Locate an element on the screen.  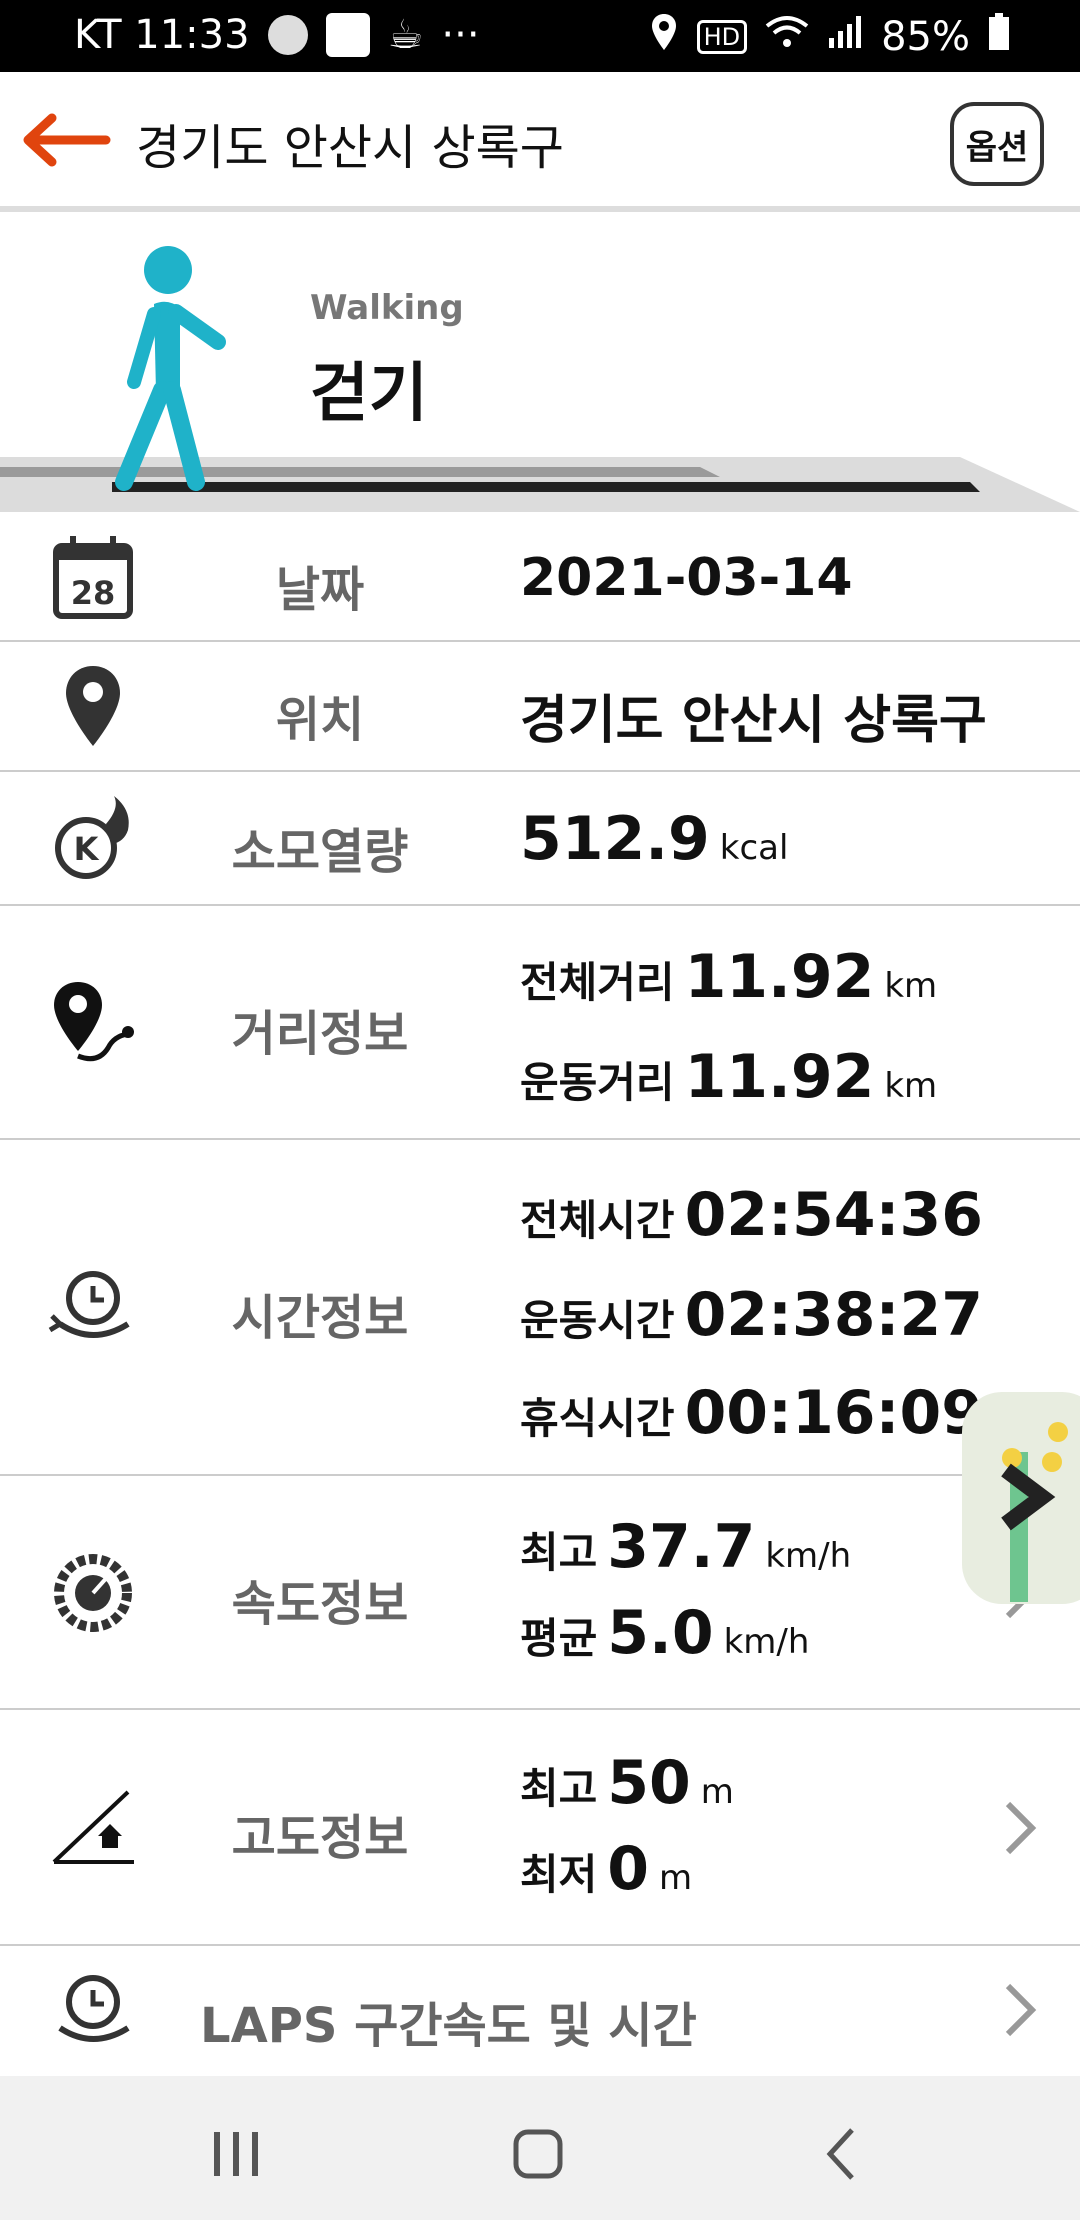
exercise-time-value: 02:38:27 is located at coordinates (834, 1315).